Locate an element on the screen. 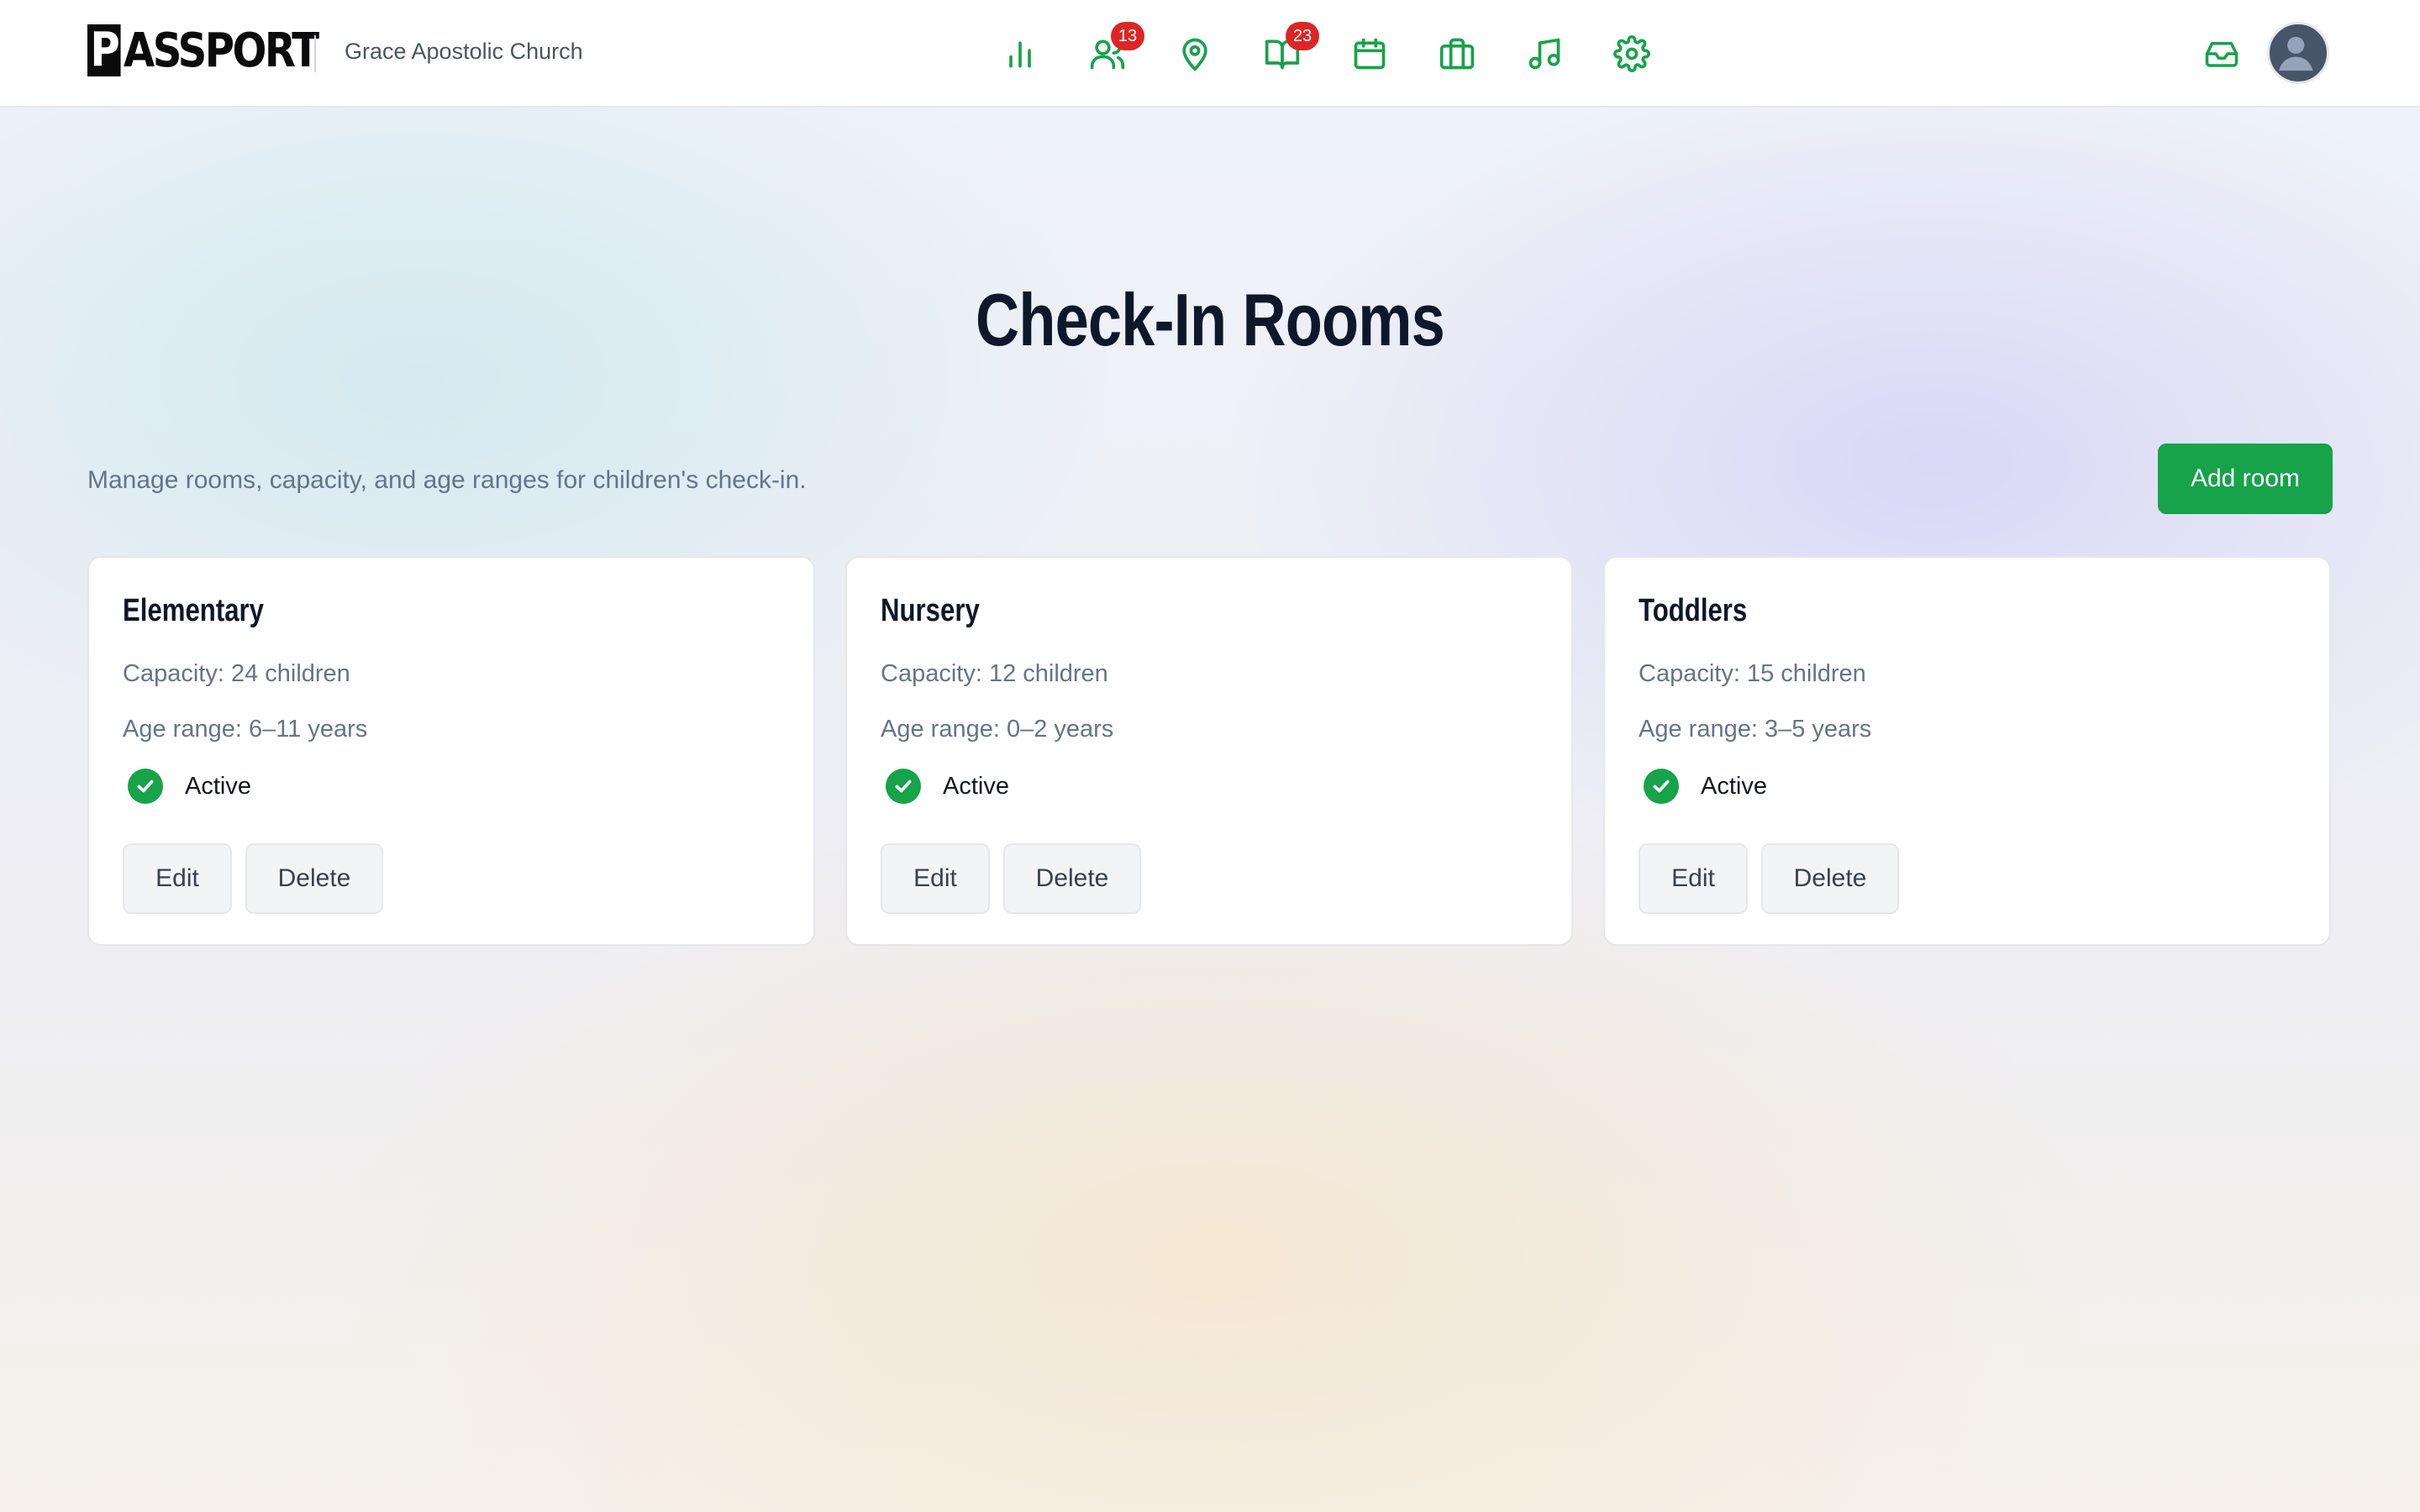  room-name: Nursery is located at coordinates (931, 610).